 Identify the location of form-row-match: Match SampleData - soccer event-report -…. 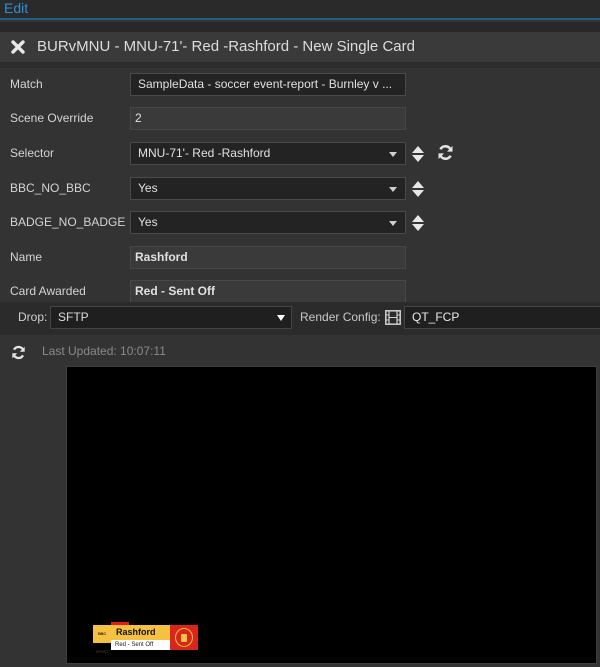
(300, 87).